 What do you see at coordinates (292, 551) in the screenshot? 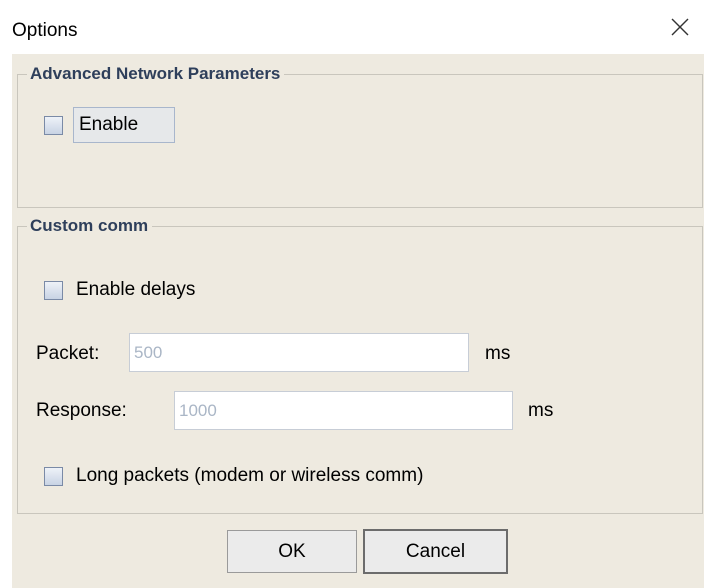
I see `ok-button: OK` at bounding box center [292, 551].